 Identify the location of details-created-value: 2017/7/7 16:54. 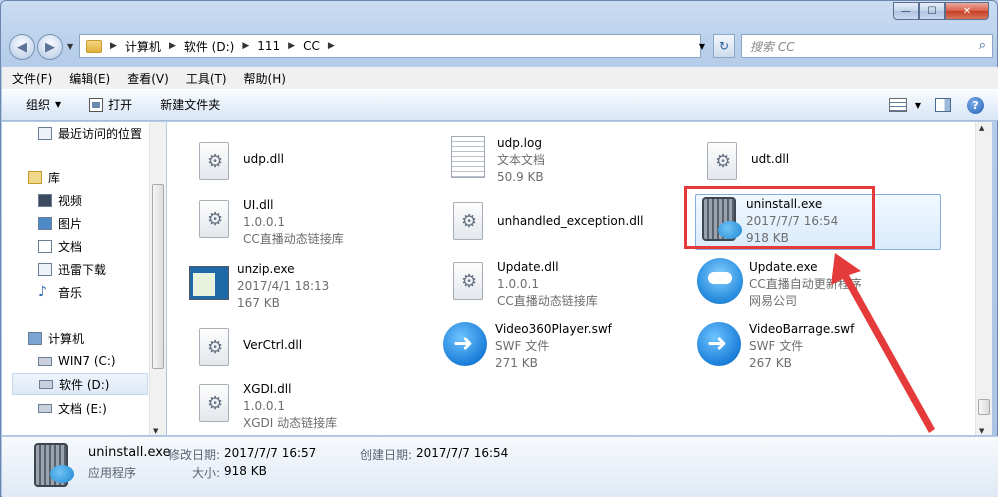
(462, 453).